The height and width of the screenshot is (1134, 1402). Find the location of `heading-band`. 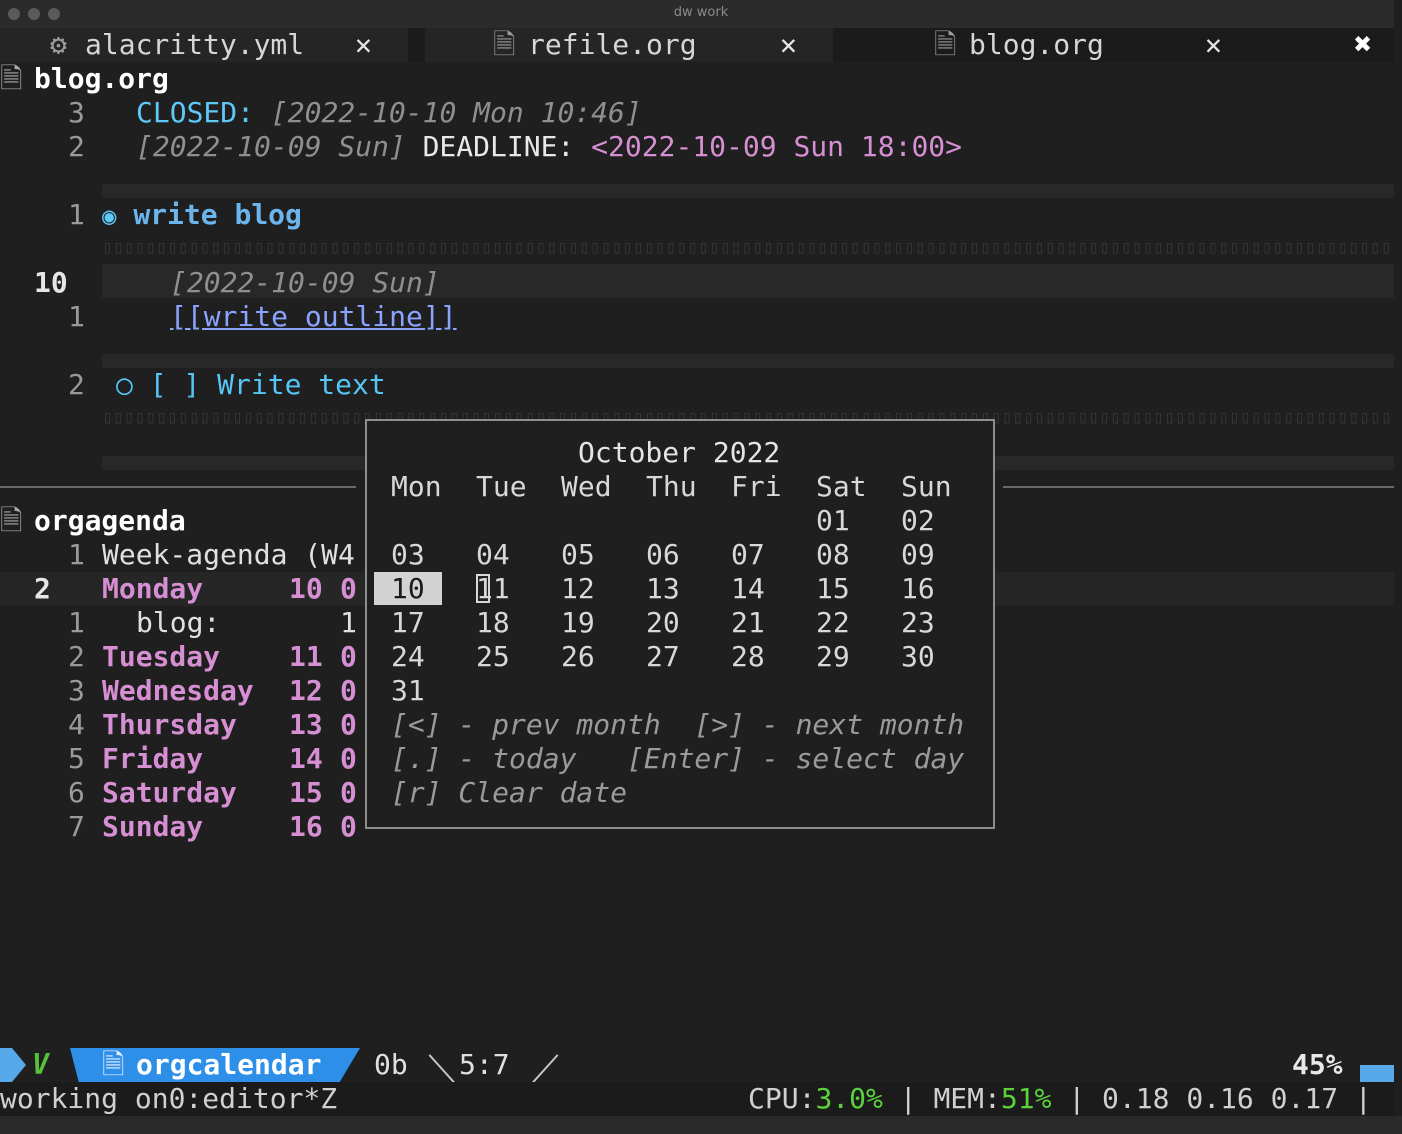

heading-band is located at coordinates (748, 361).